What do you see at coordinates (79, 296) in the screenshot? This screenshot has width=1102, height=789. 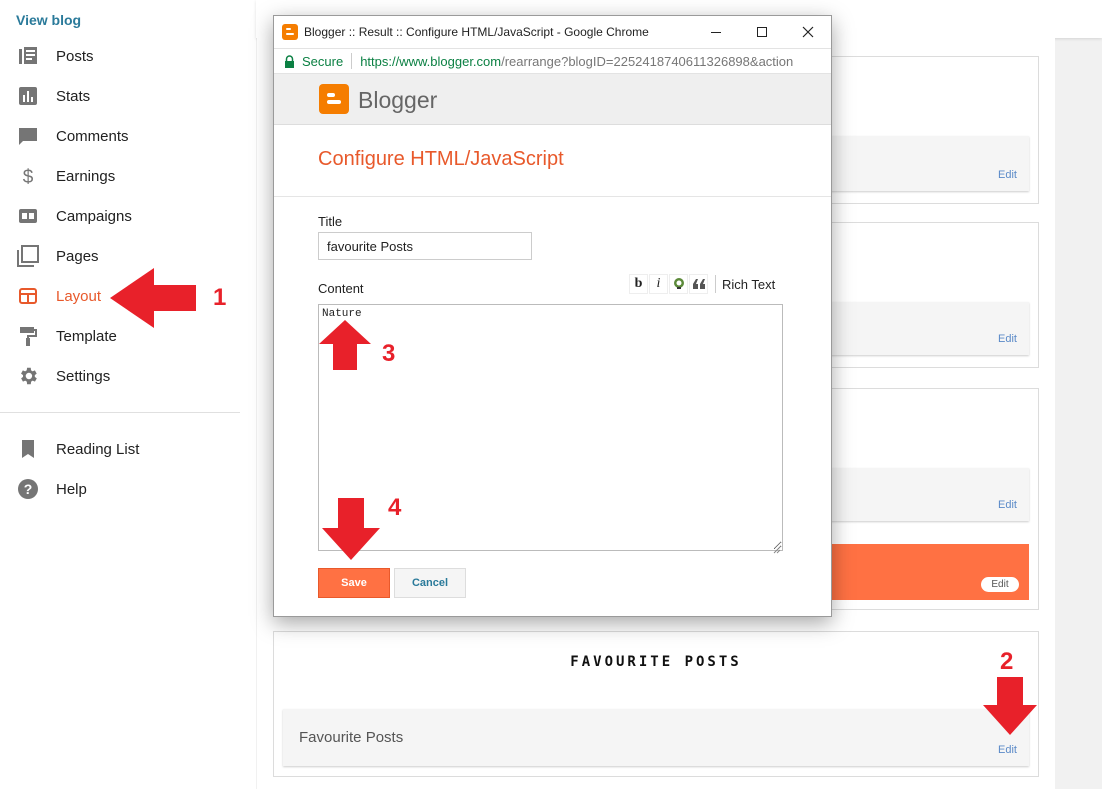 I see `sidebar-item-label: Layout` at bounding box center [79, 296].